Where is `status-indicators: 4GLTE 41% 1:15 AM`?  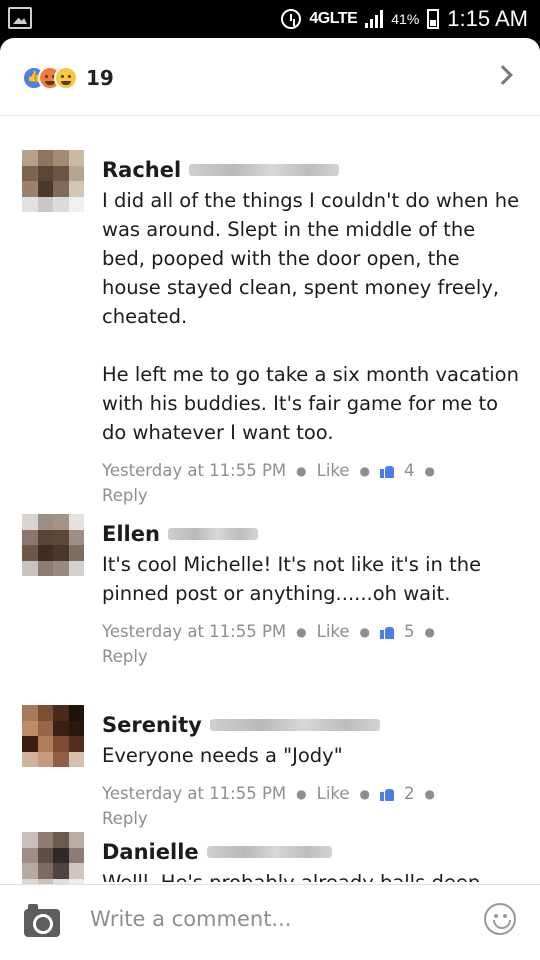
status-indicators: 4GLTE 41% 1:15 AM is located at coordinates (404, 19).